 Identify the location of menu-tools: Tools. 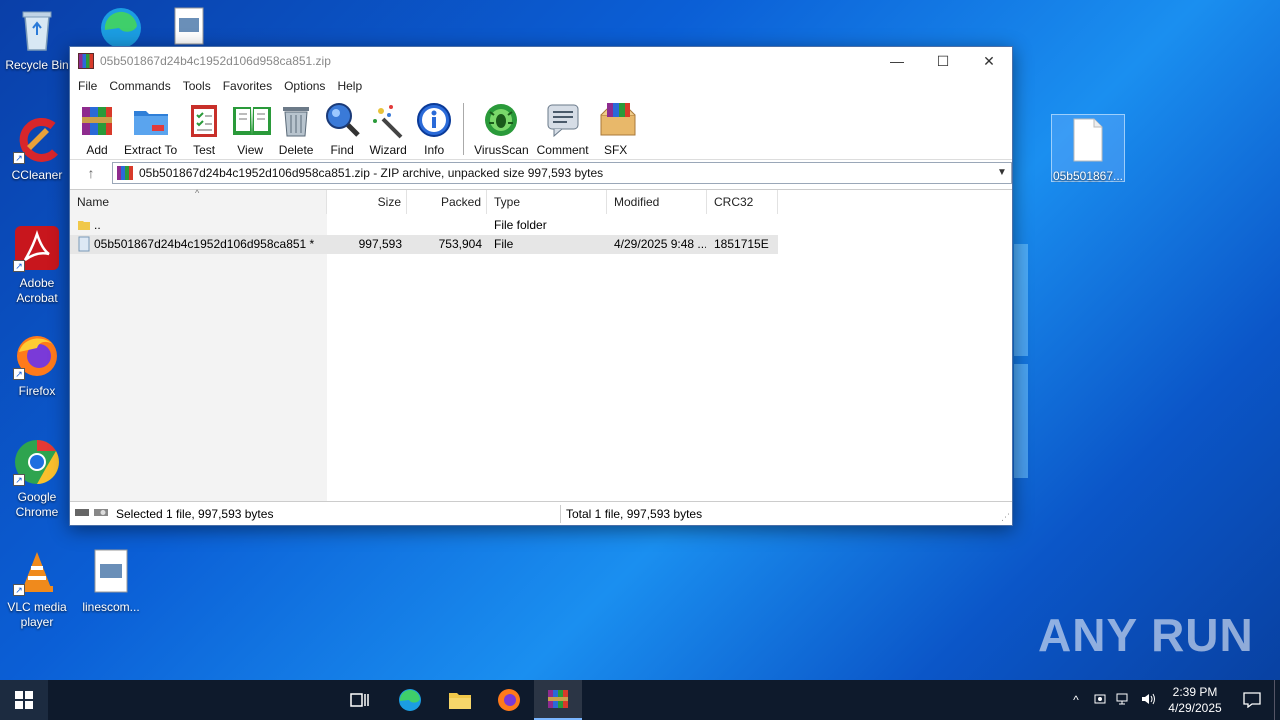
(197, 86).